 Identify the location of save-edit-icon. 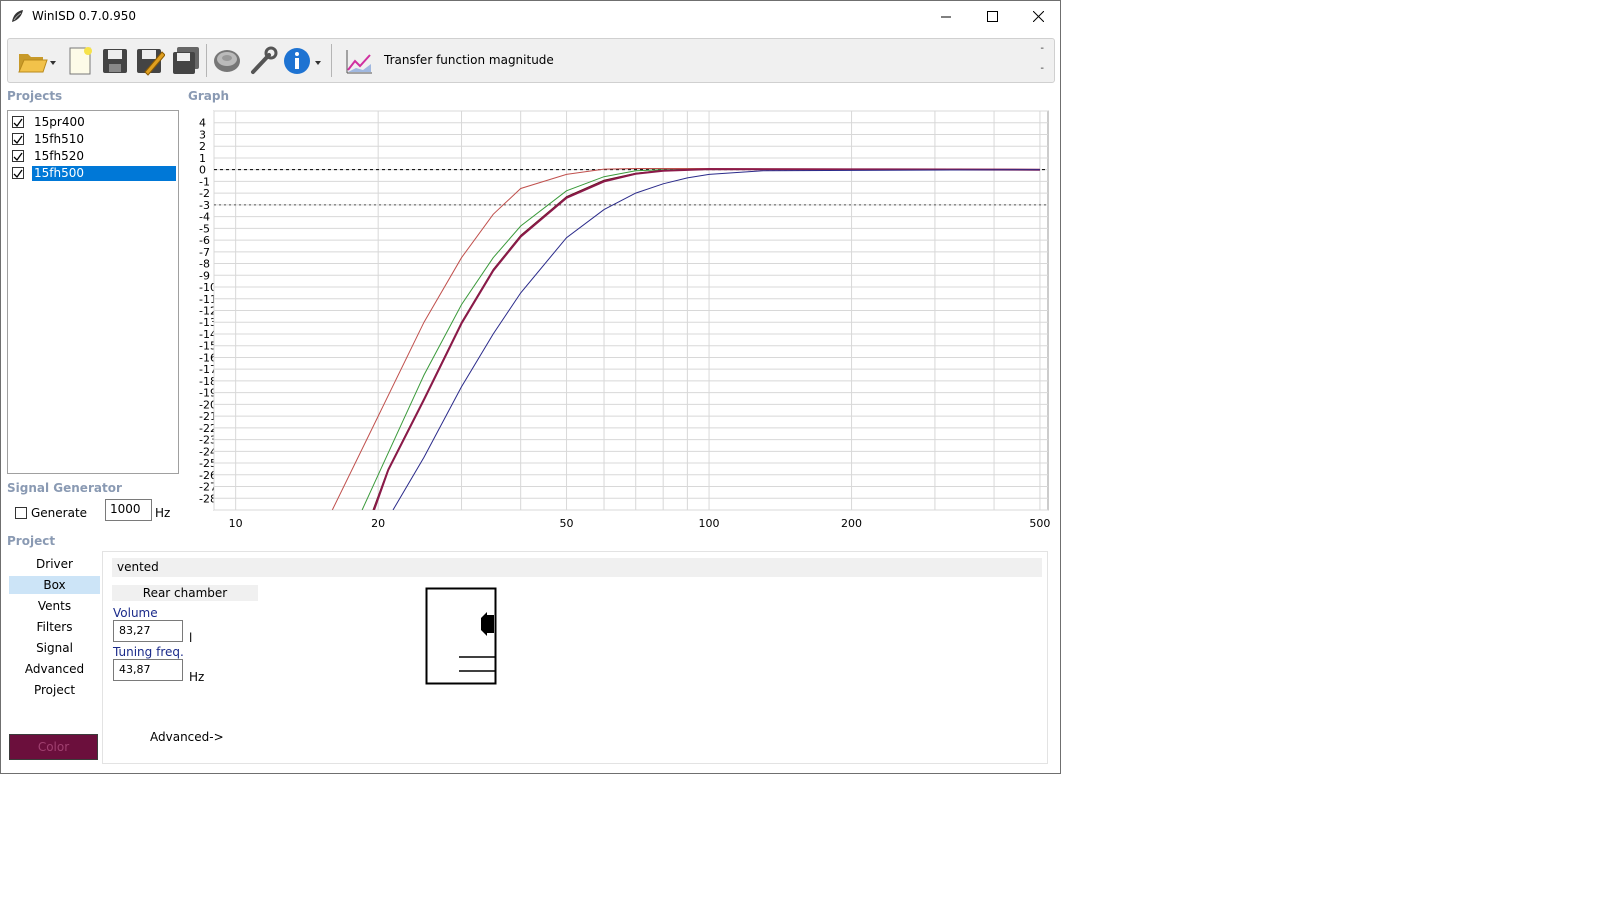
(151, 62).